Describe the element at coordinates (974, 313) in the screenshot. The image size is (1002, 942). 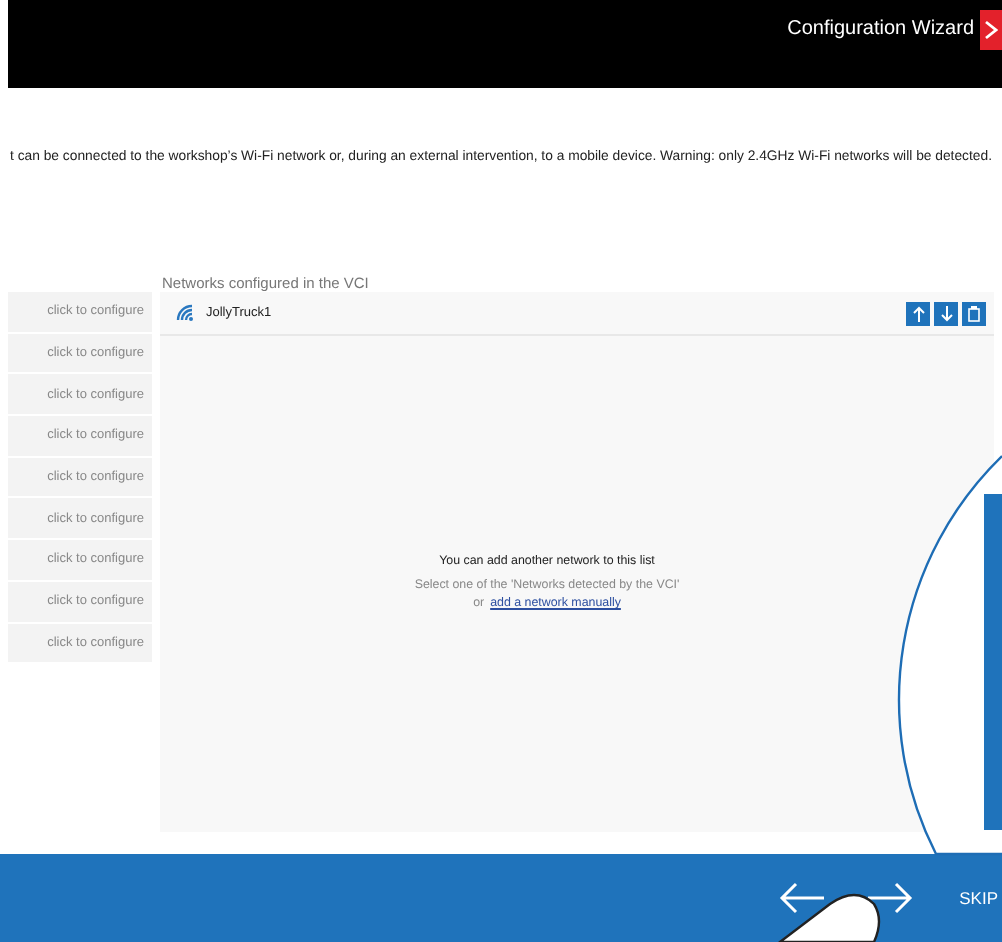
I see `delete-button` at that location.